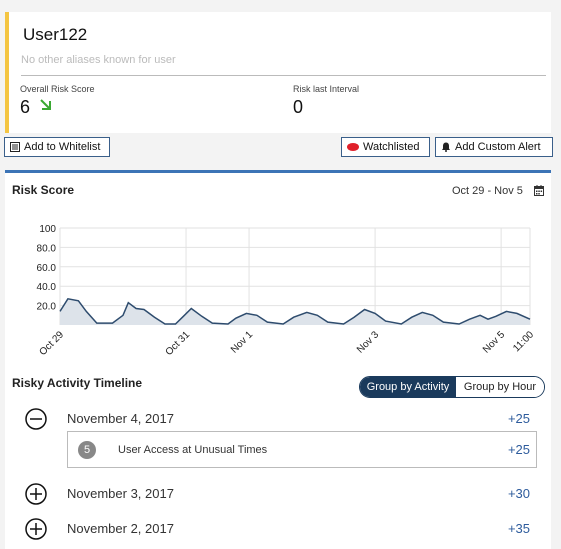  What do you see at coordinates (120, 528) in the screenshot?
I see `day-date: November 2, 2017` at bounding box center [120, 528].